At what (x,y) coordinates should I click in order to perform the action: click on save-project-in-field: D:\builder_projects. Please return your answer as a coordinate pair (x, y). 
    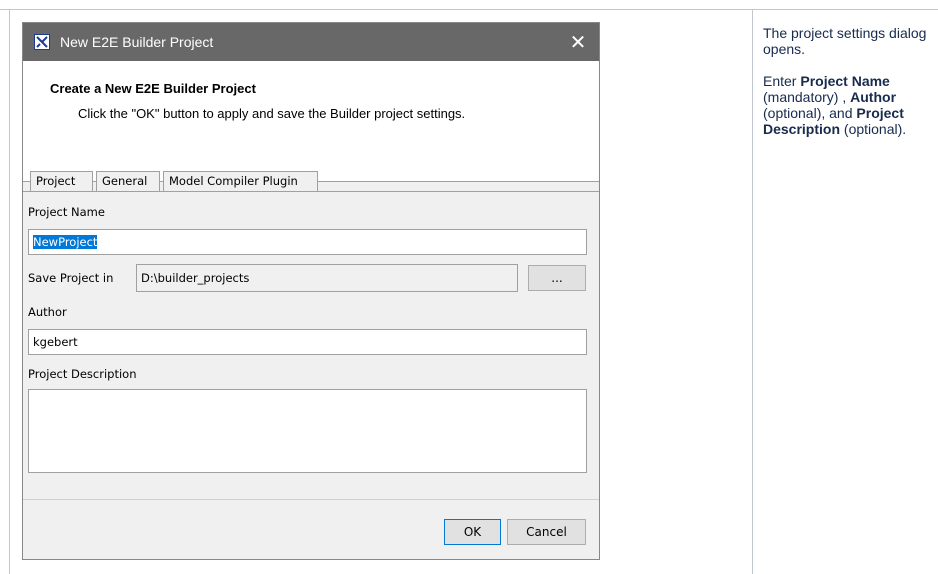
    Looking at the image, I should click on (327, 278).